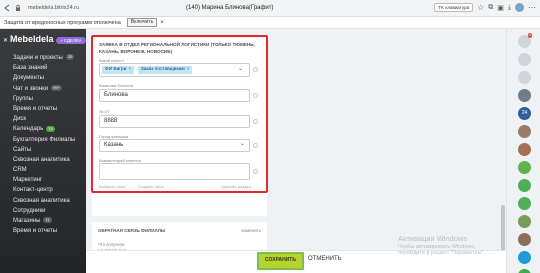  What do you see at coordinates (519, 7) in the screenshot?
I see `profile-avatar` at bounding box center [519, 7].